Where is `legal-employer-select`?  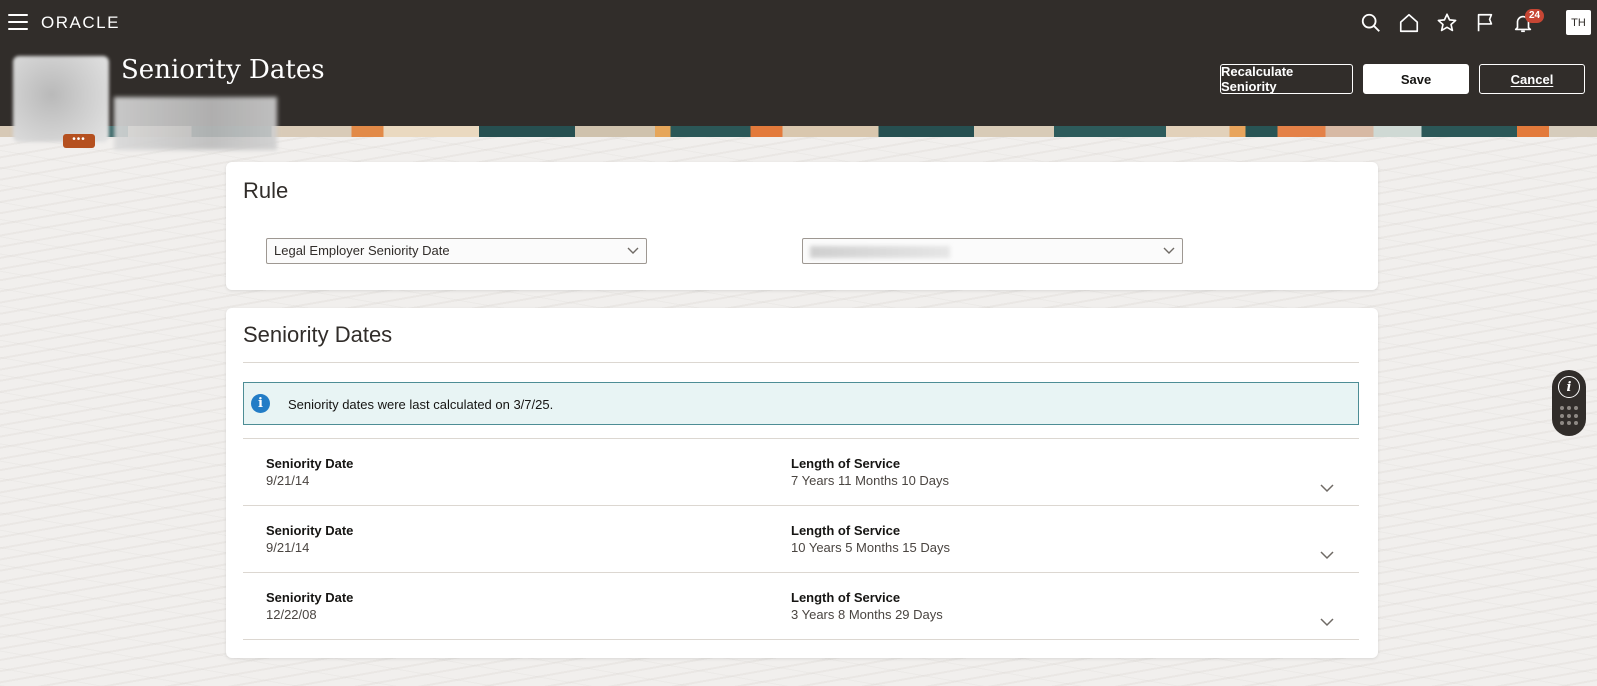
legal-employer-select is located at coordinates (992, 251).